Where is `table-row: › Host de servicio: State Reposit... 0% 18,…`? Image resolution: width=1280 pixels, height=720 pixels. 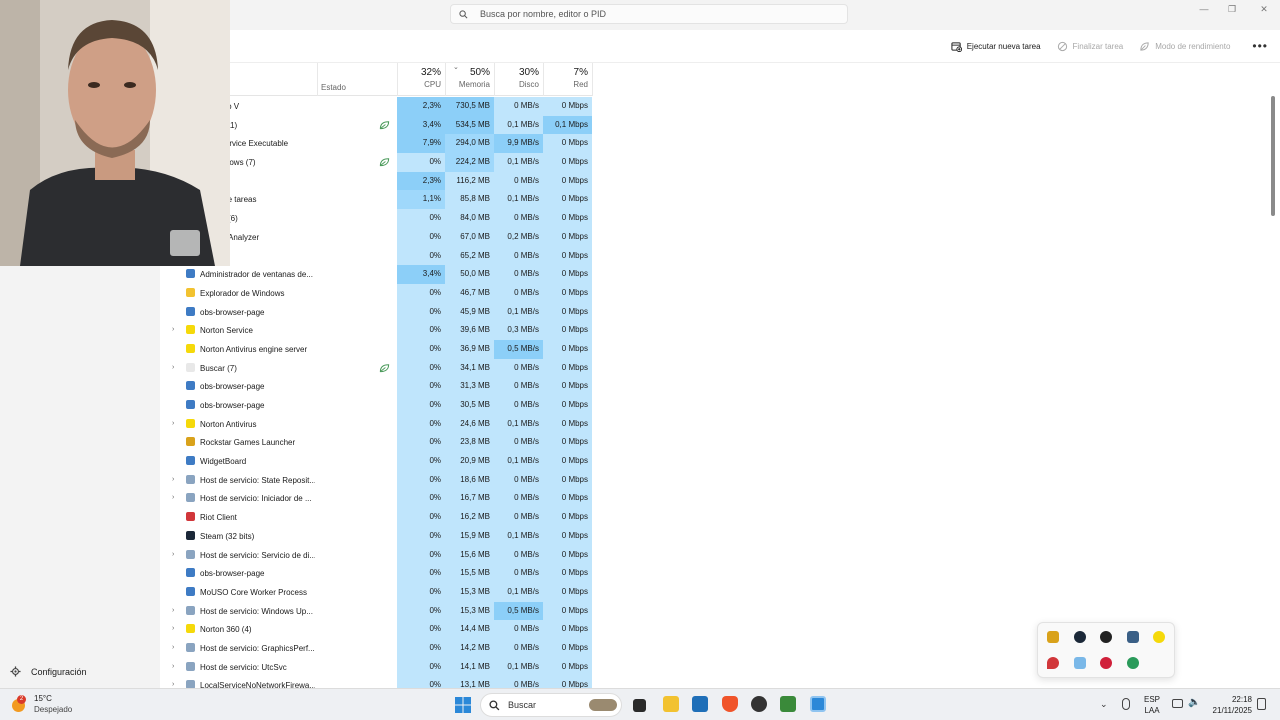
table-row: › Host de servicio: State Reposit... 0% 18,… is located at coordinates (376, 480).